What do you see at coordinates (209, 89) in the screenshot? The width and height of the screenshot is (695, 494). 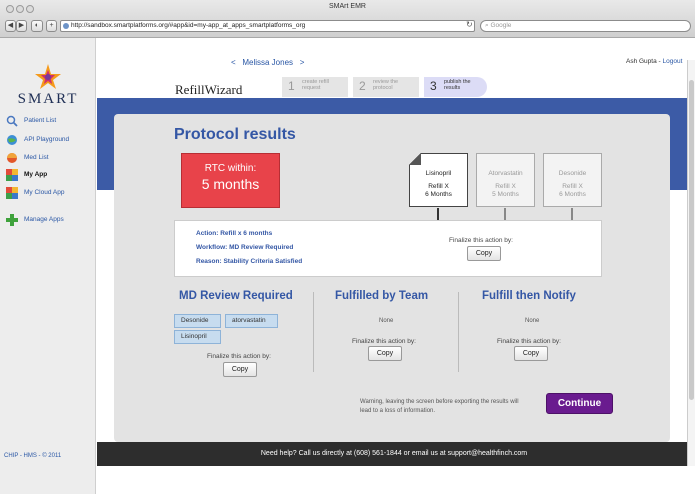 I see `refillwizard-logo: RefillWizard` at bounding box center [209, 89].